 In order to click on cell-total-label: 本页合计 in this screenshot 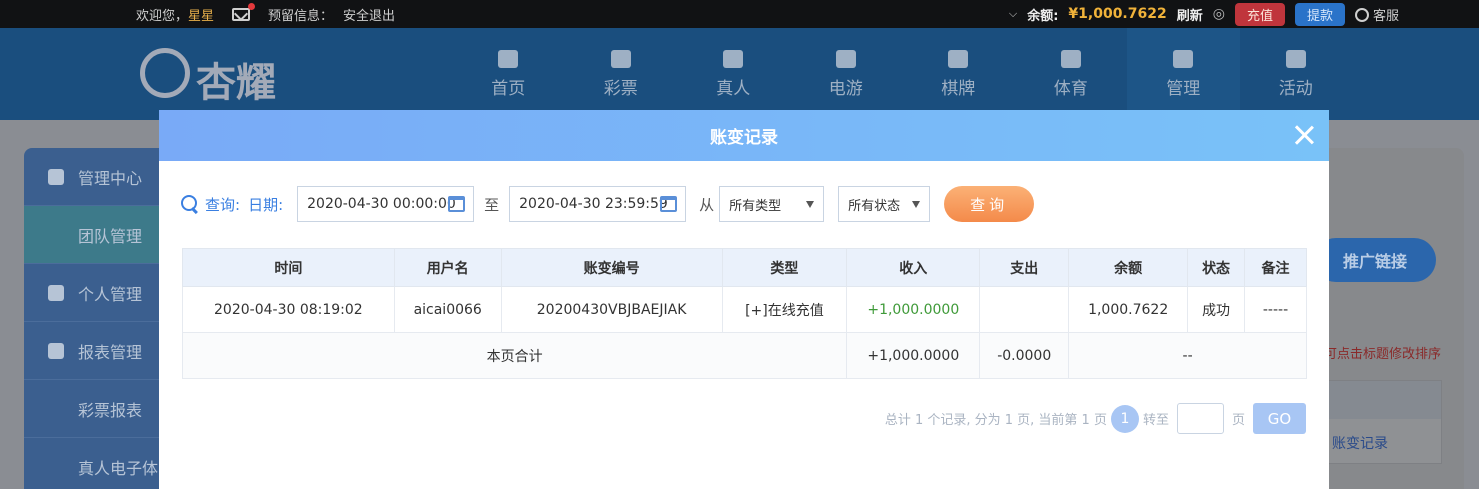, I will do `click(514, 355)`.